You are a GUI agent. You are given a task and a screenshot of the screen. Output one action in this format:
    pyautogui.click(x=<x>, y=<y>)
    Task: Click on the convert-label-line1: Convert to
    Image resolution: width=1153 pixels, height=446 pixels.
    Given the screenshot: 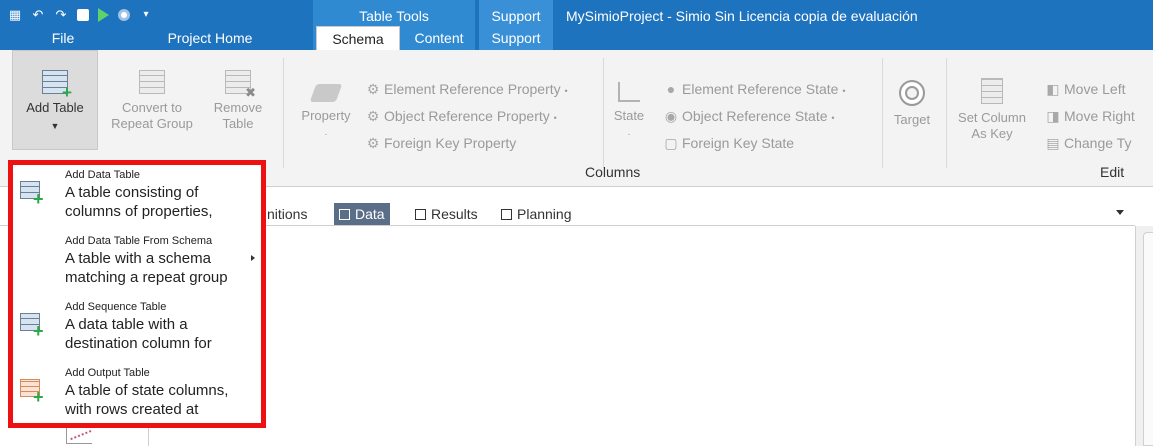 What is the action you would take?
    pyautogui.click(x=152, y=107)
    